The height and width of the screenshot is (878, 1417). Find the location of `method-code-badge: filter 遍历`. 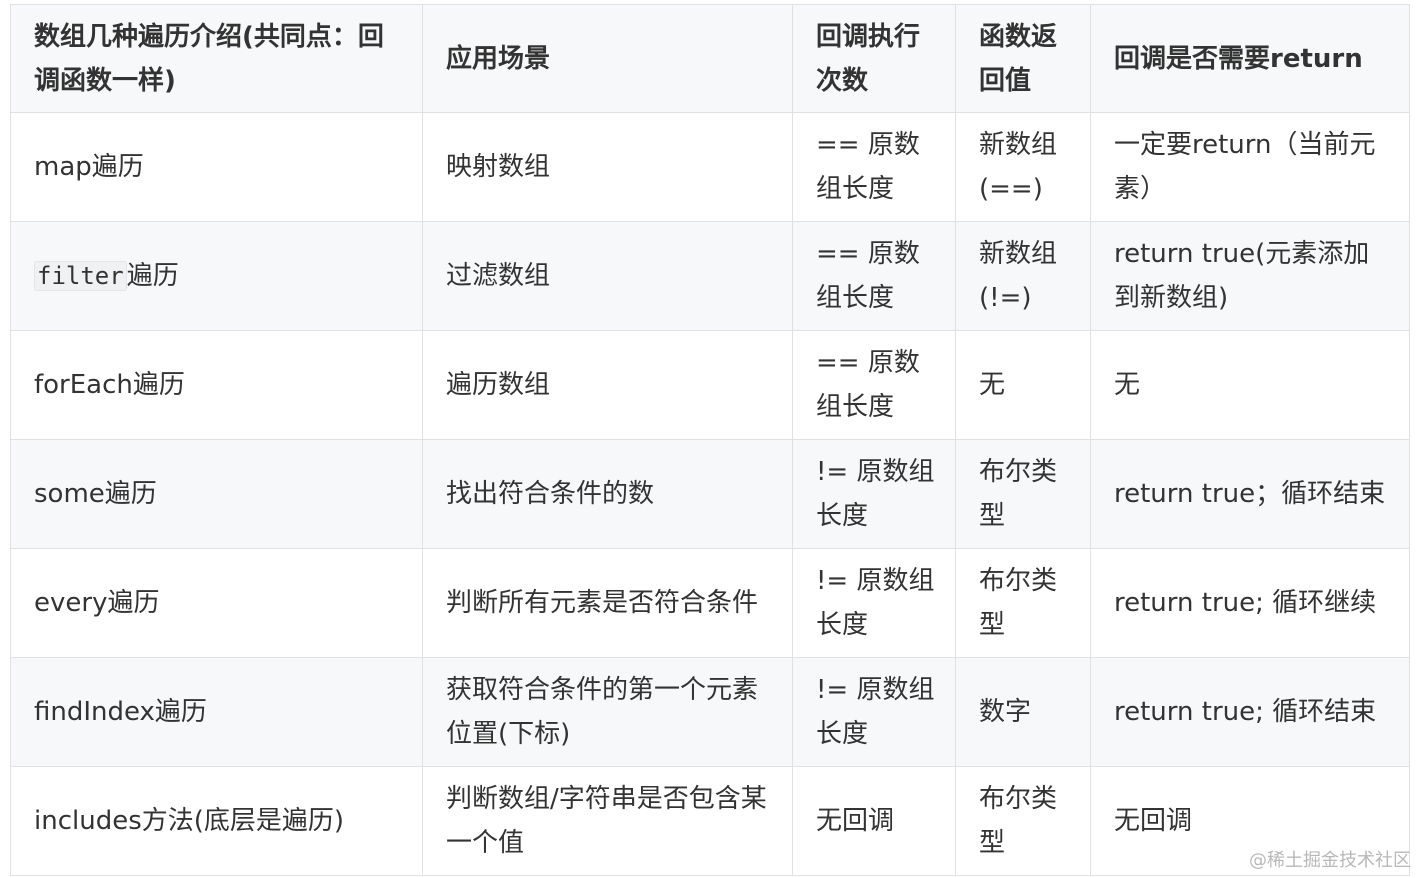

method-code-badge: filter 遍历 is located at coordinates (106, 276).